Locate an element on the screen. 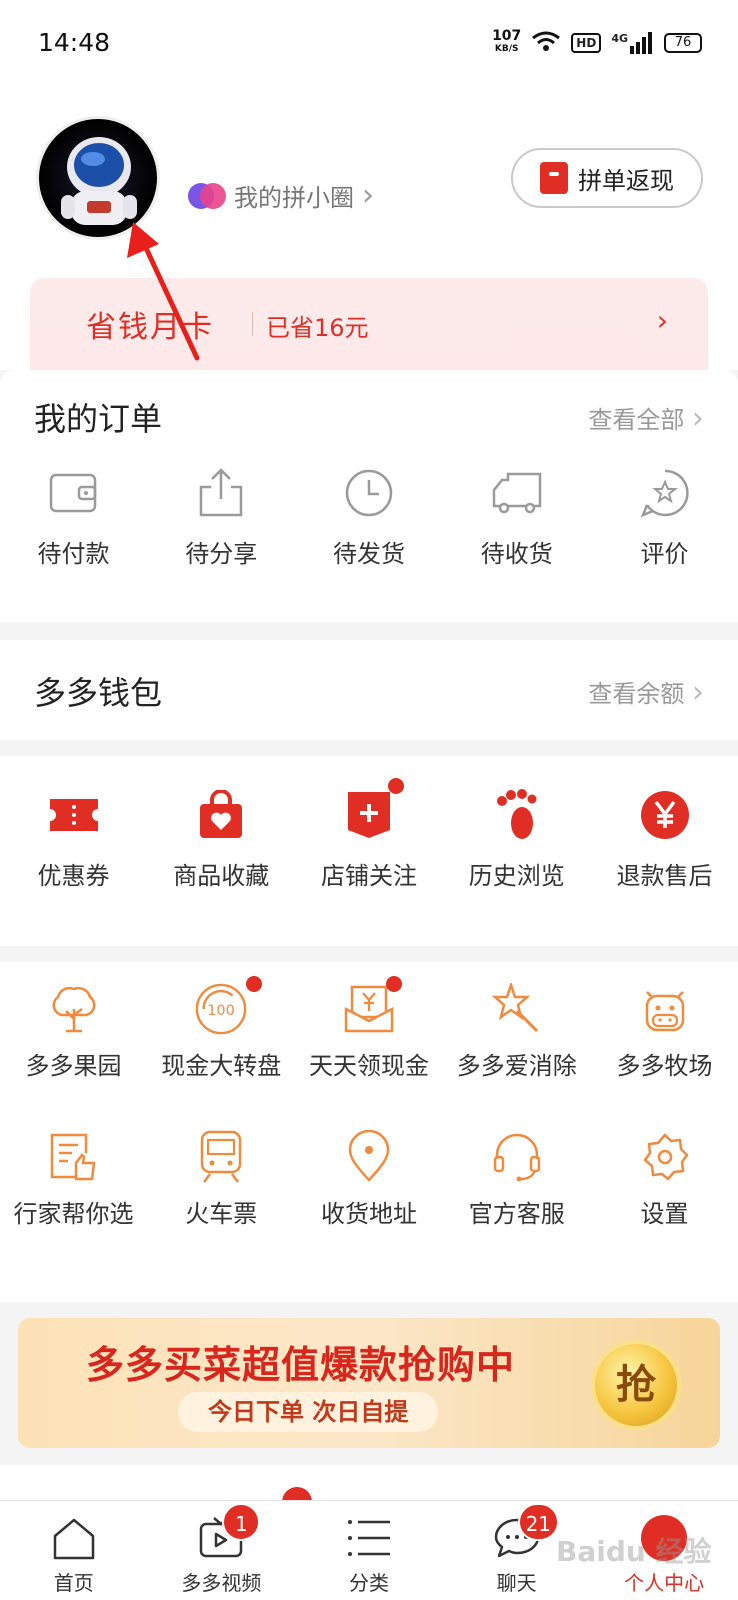 This screenshot has width=738, height=1600. orchard-item: 多多果园 is located at coordinates (73, 1031).